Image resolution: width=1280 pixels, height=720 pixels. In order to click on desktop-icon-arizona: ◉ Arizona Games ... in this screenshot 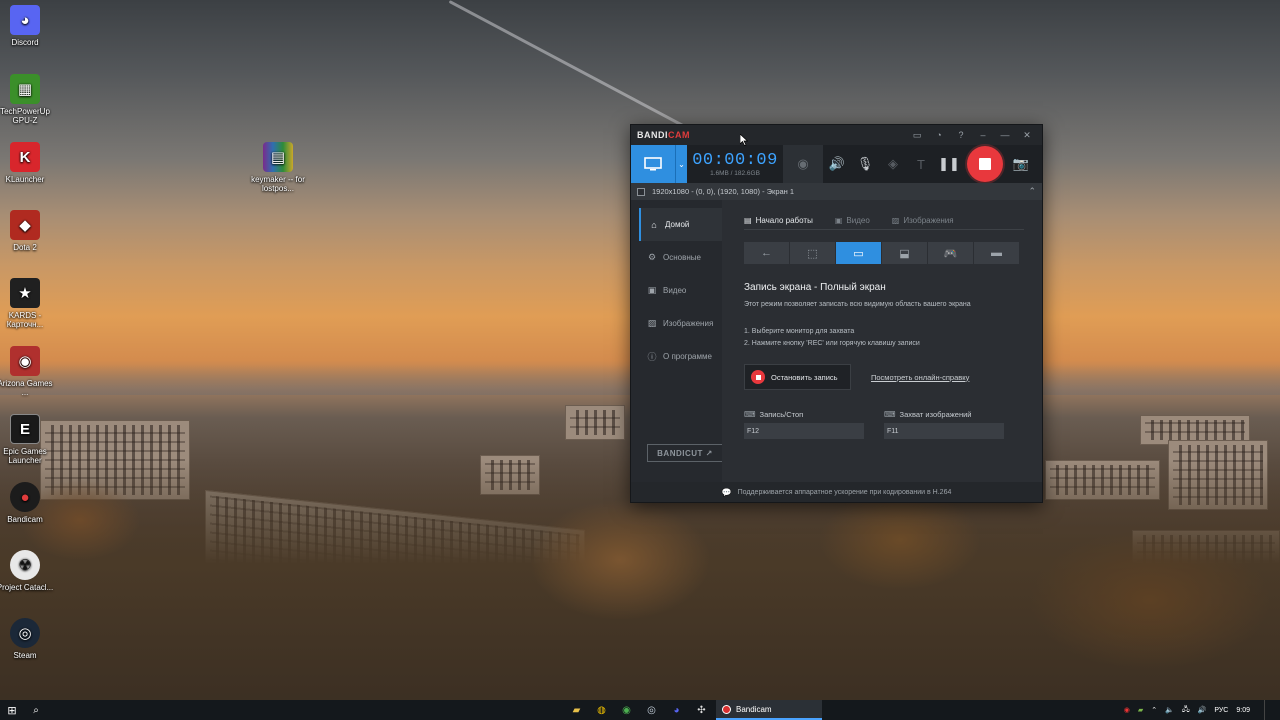, I will do `click(28, 371)`.